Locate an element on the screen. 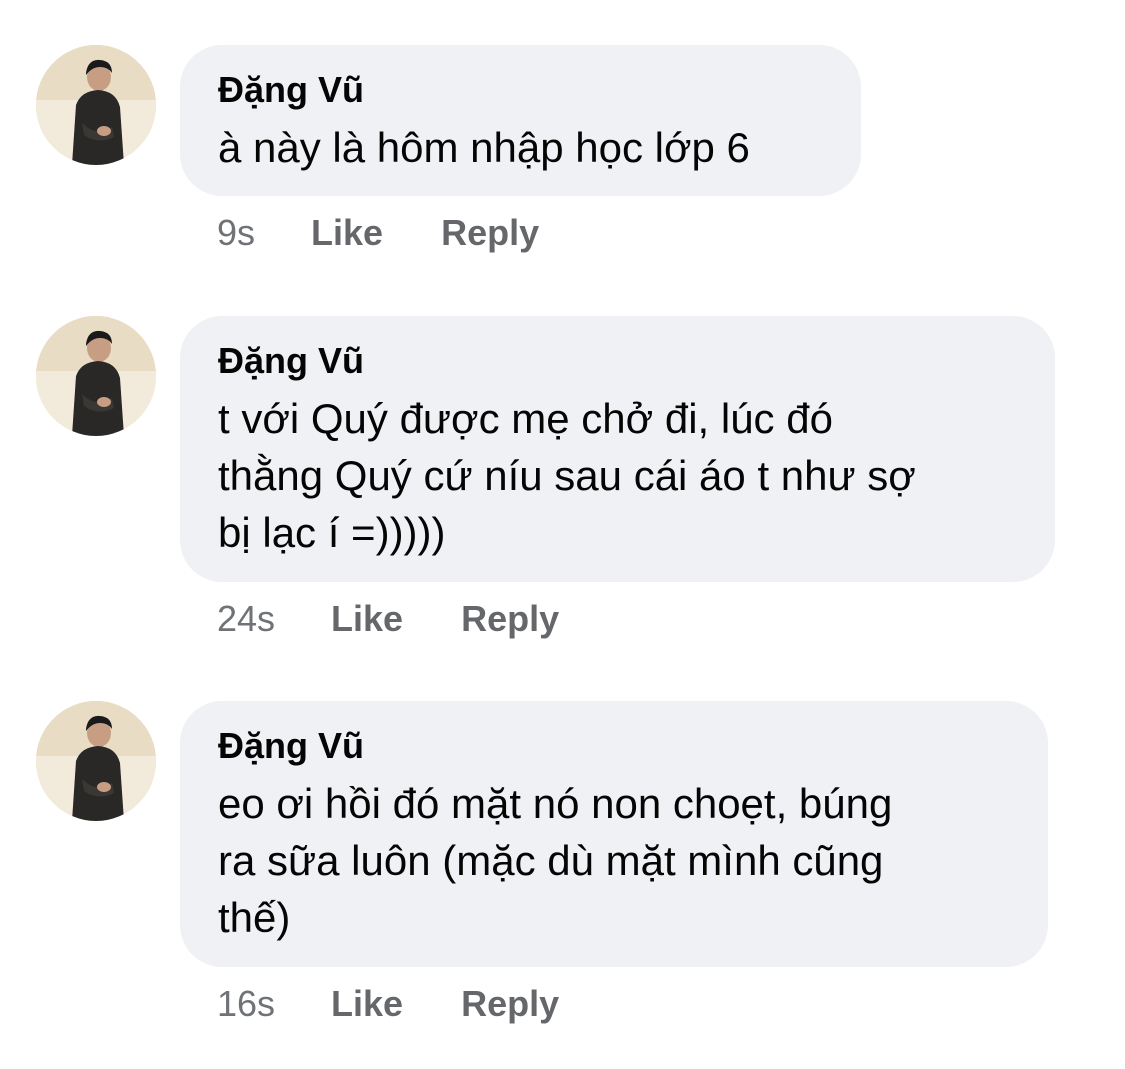 The image size is (1125, 1069). comment-actions: 24s Like Reply is located at coordinates (388, 619).